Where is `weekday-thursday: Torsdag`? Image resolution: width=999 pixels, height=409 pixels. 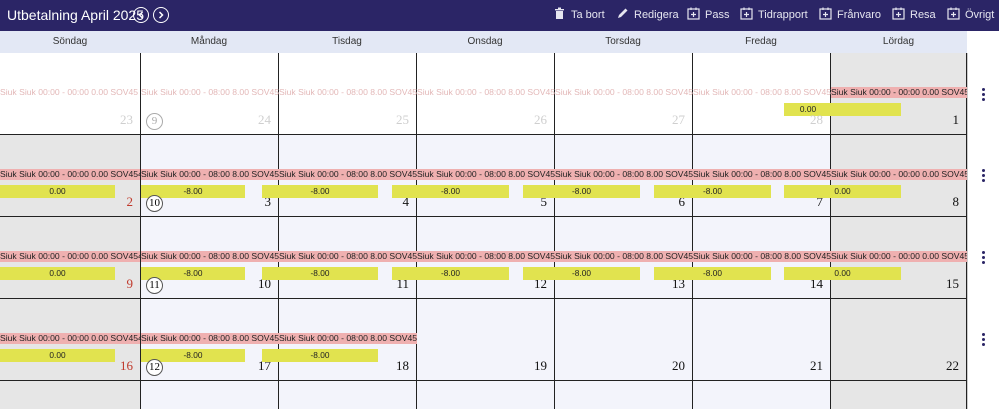 weekday-thursday: Torsdag is located at coordinates (623, 41).